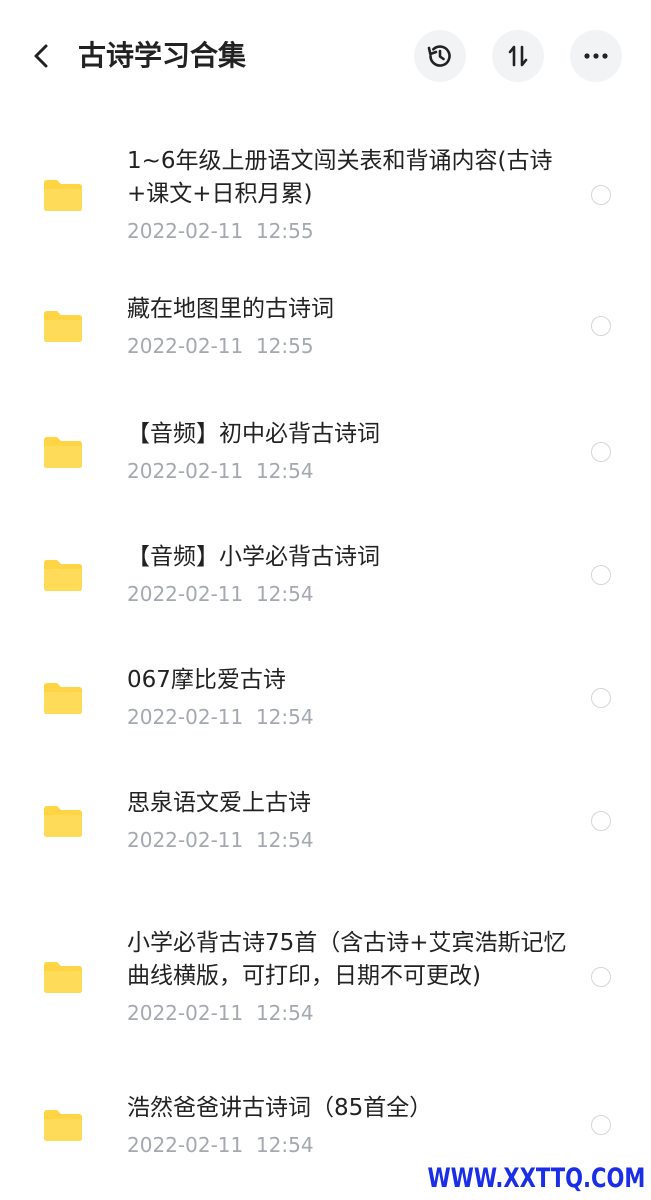 This screenshot has height=1200, width=651. Describe the element at coordinates (347, 697) in the screenshot. I see `item-text: 067摩比爱古诗 2022-02-11 12:54` at that location.